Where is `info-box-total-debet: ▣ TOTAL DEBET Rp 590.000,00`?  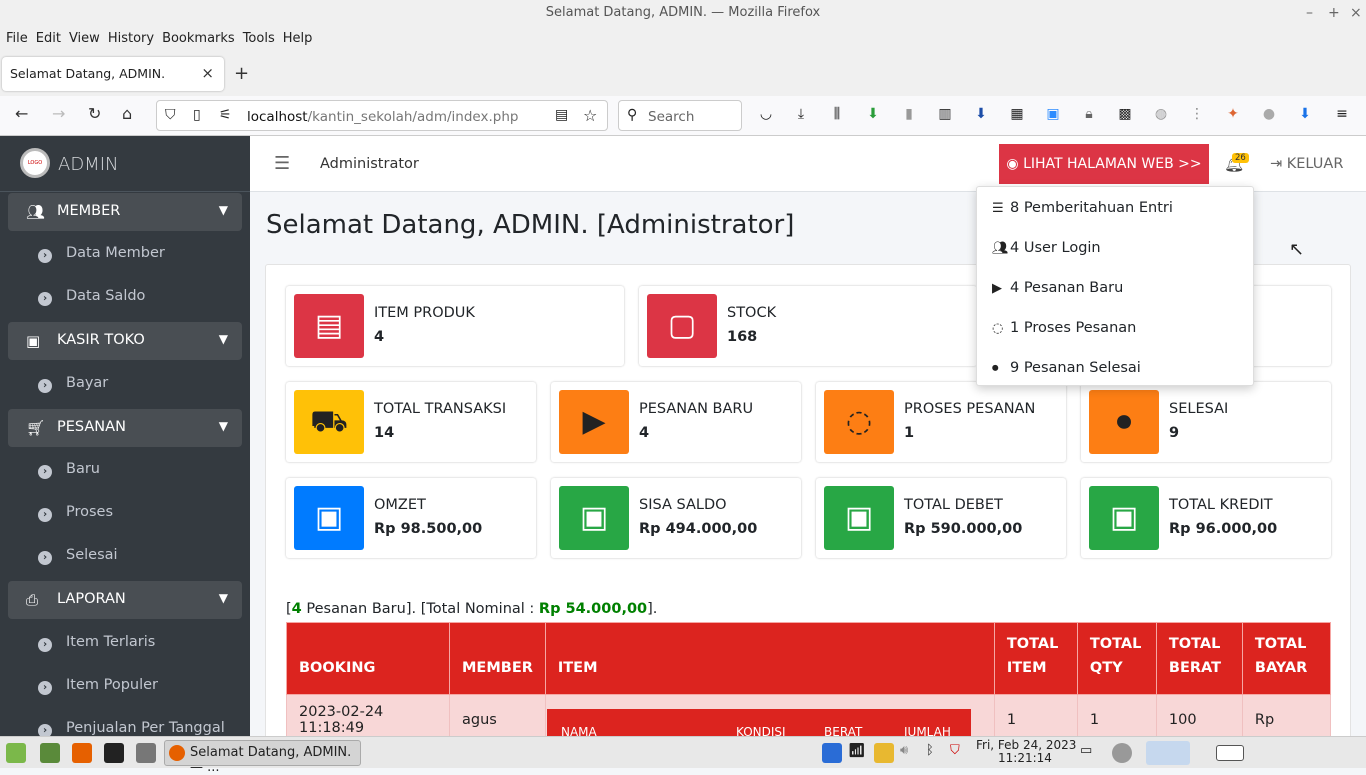 info-box-total-debet: ▣ TOTAL DEBET Rp 590.000,00 is located at coordinates (941, 518).